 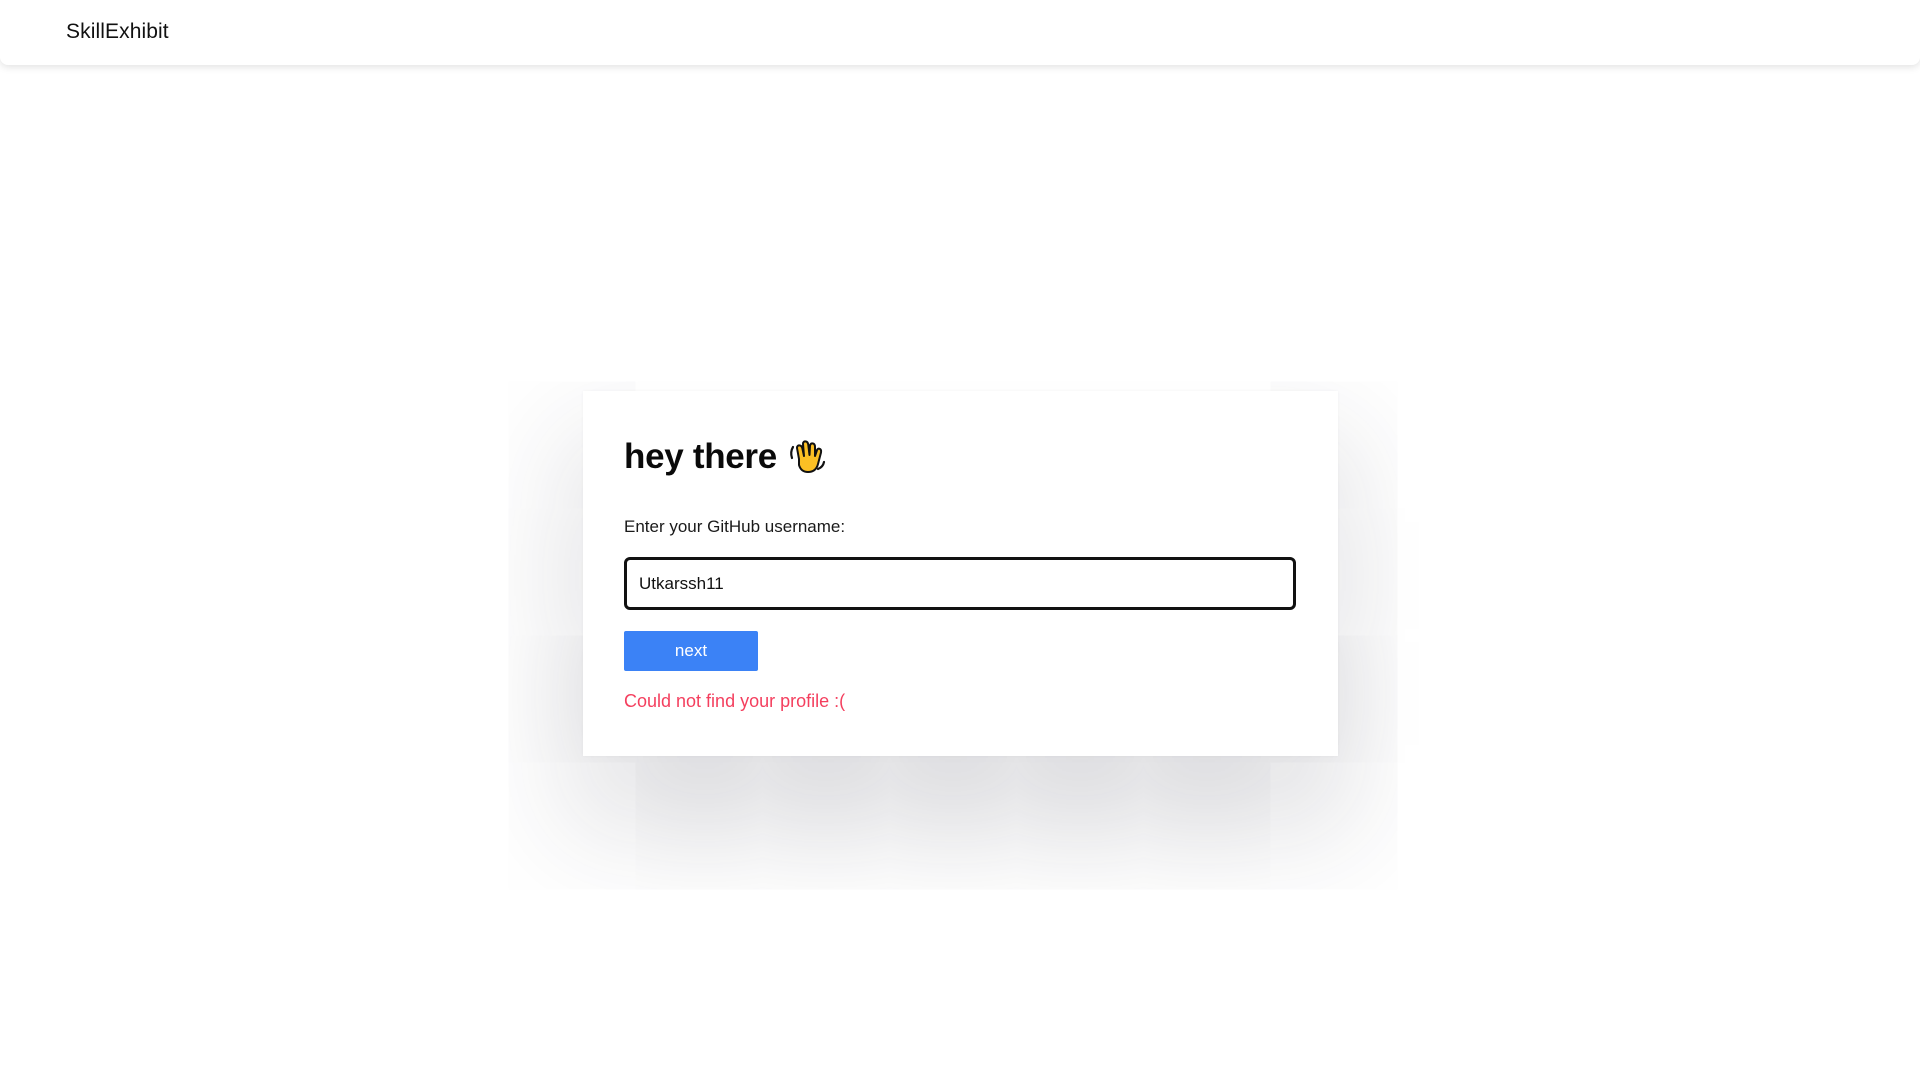 What do you see at coordinates (735, 526) in the screenshot?
I see `username-label: Enter your GitHub username:` at bounding box center [735, 526].